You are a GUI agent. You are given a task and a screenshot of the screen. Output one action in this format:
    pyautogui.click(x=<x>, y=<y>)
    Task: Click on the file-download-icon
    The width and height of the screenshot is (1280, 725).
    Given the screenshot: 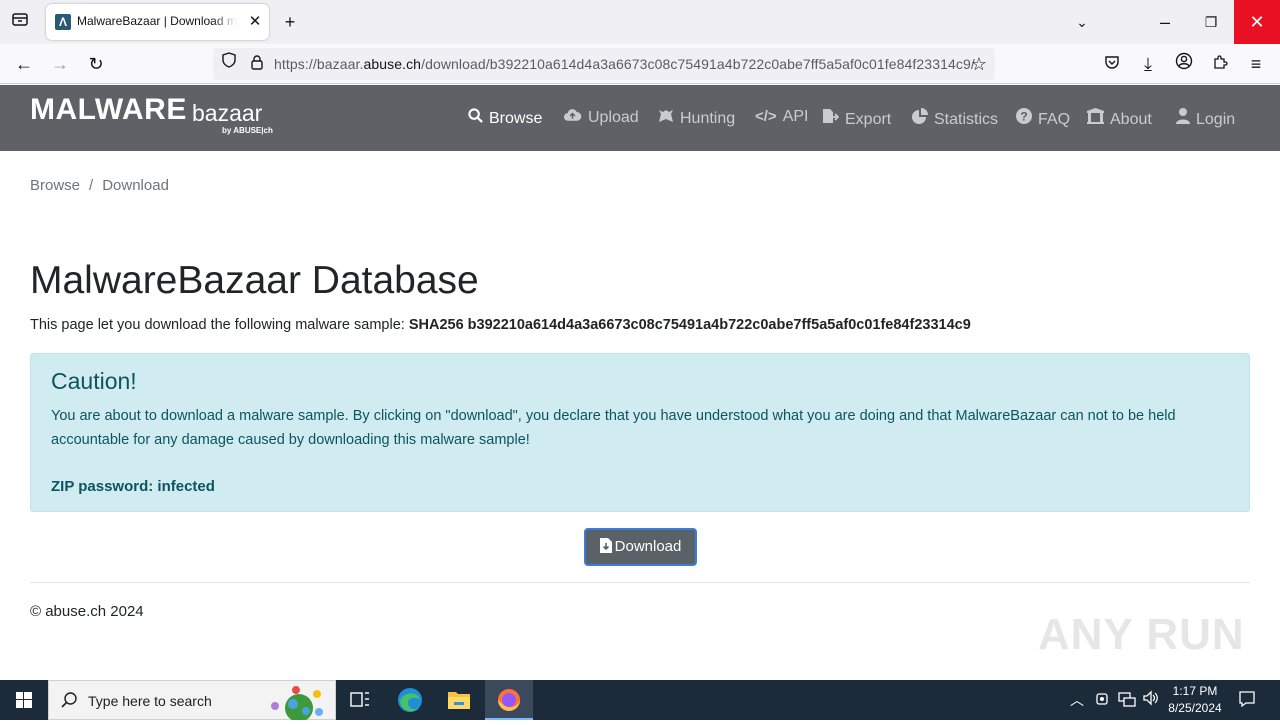 What is the action you would take?
    pyautogui.click(x=605, y=549)
    